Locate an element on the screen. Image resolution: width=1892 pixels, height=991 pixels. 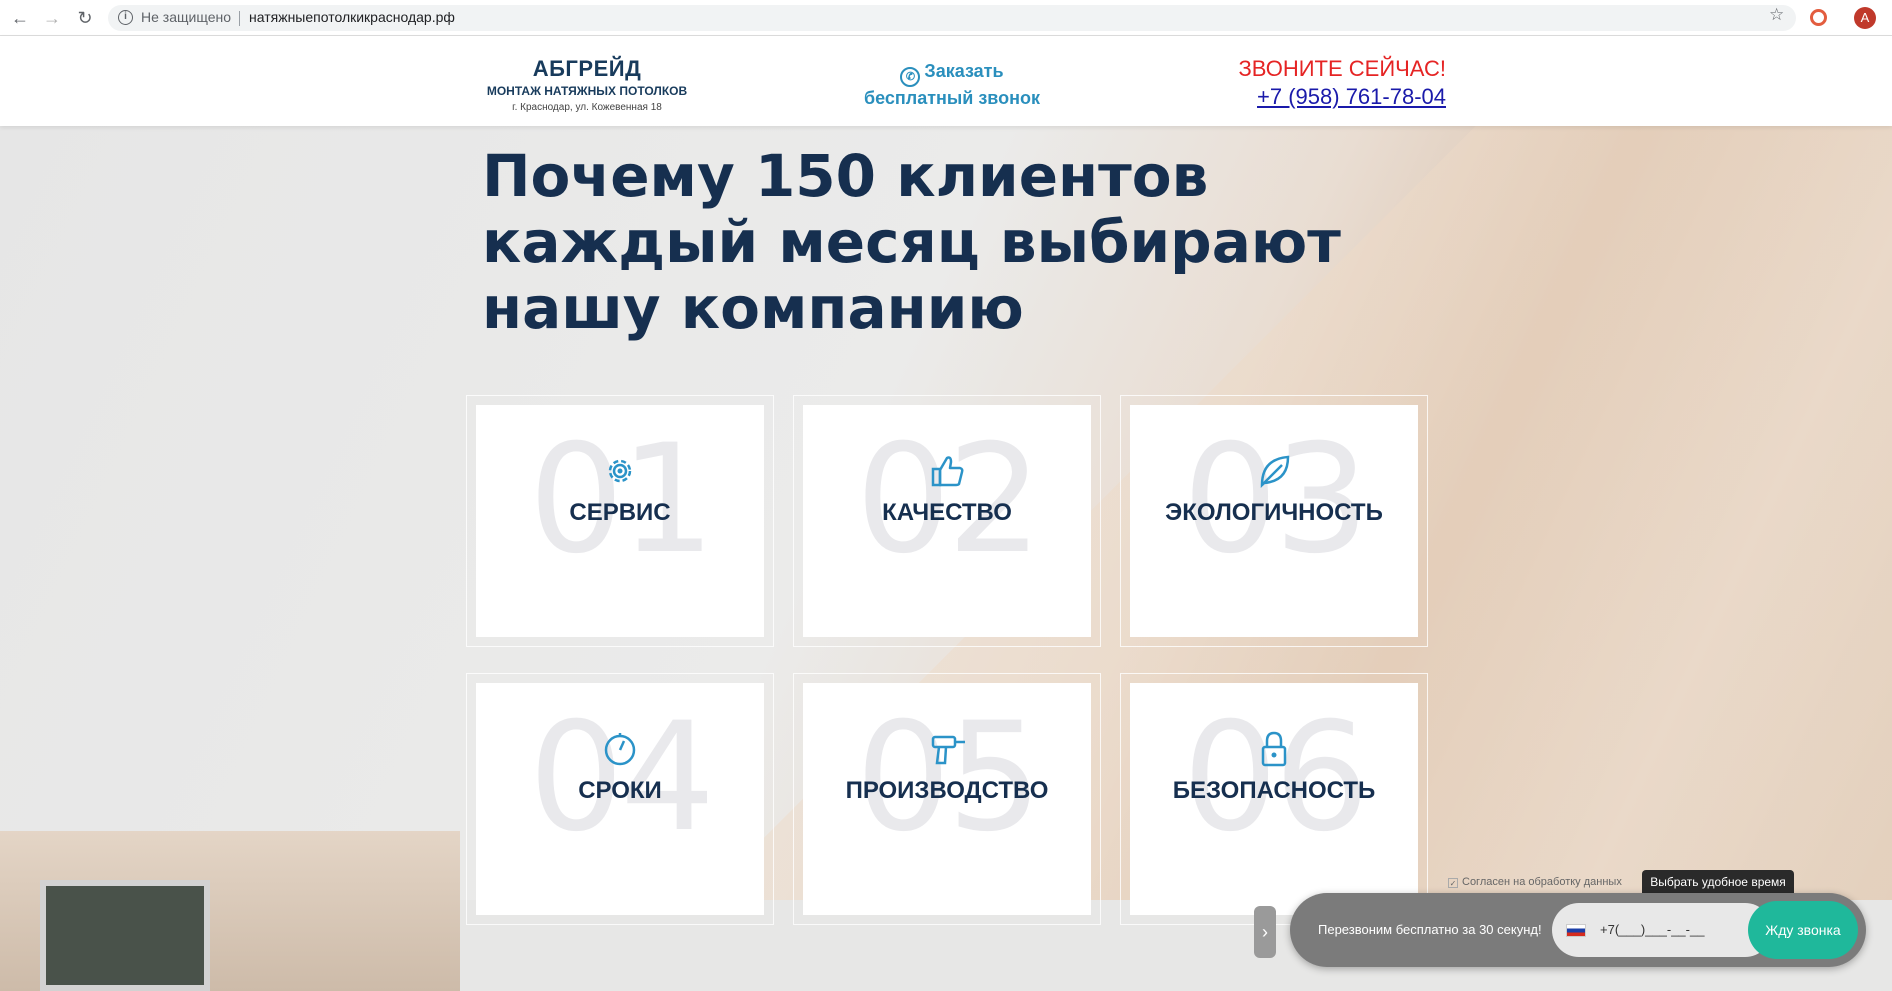
russia-flag-icon is located at coordinates (1576, 930).